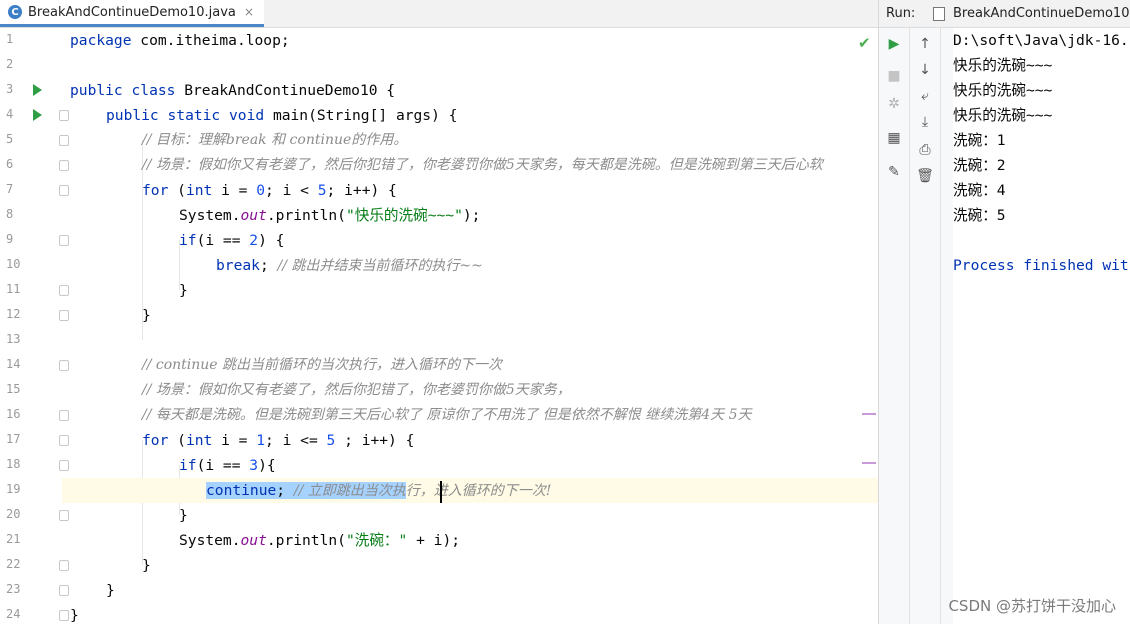  What do you see at coordinates (37, 115) in the screenshot?
I see `run-main-icon` at bounding box center [37, 115].